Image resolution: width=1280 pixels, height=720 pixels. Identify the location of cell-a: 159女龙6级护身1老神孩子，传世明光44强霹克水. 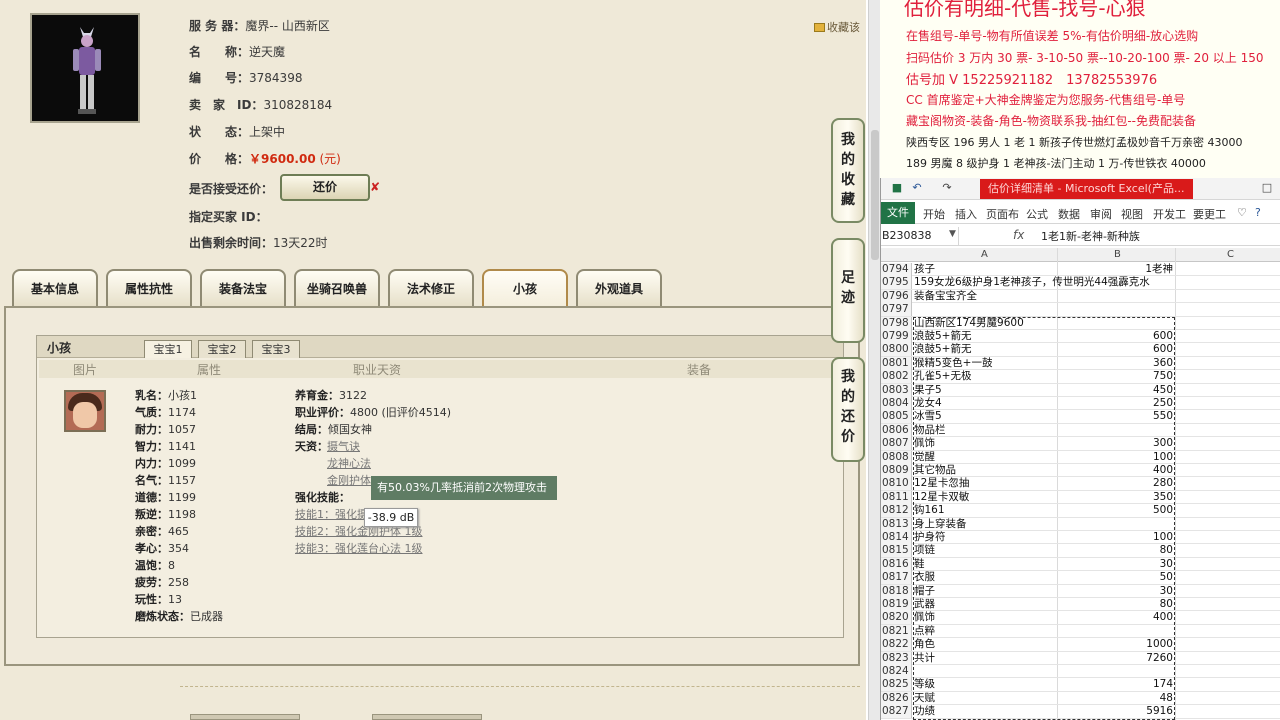
(1032, 282).